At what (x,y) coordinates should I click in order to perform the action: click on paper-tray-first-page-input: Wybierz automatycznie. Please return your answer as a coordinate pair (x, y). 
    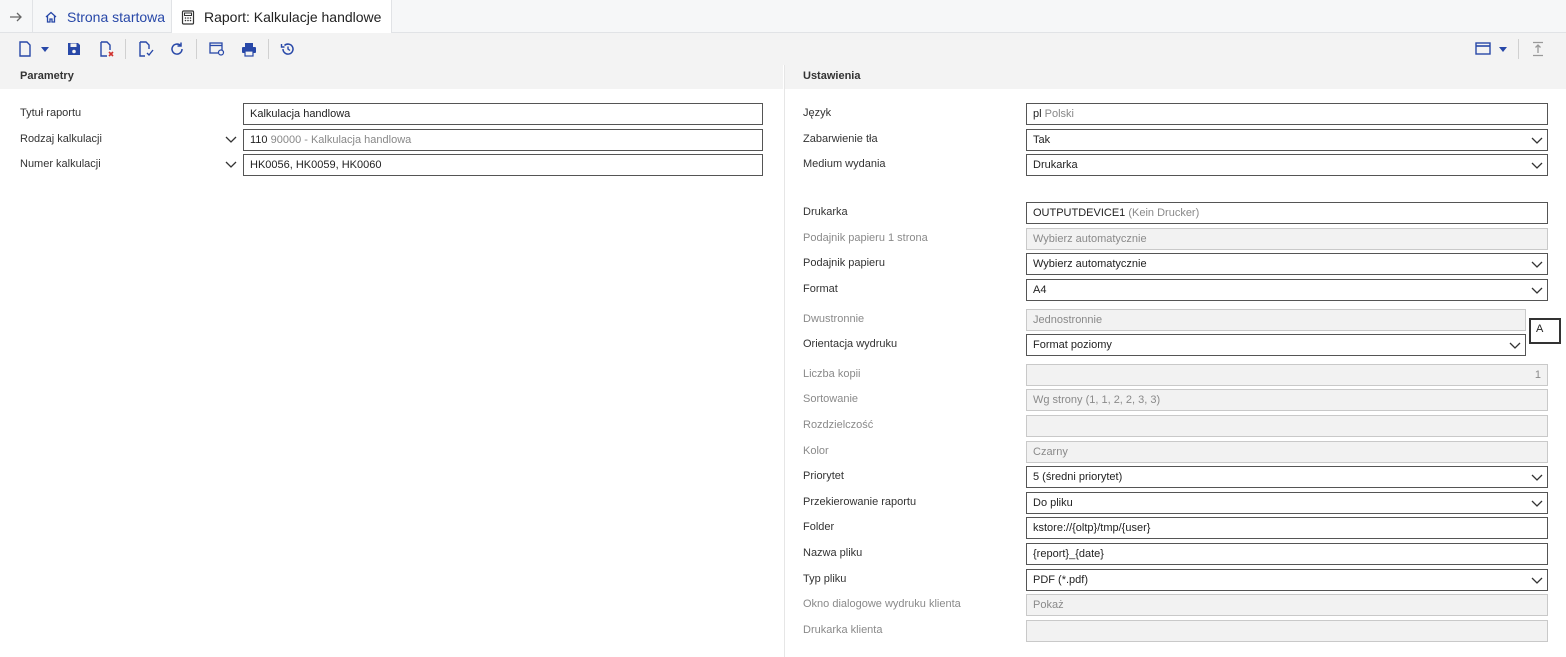
    Looking at the image, I should click on (1287, 239).